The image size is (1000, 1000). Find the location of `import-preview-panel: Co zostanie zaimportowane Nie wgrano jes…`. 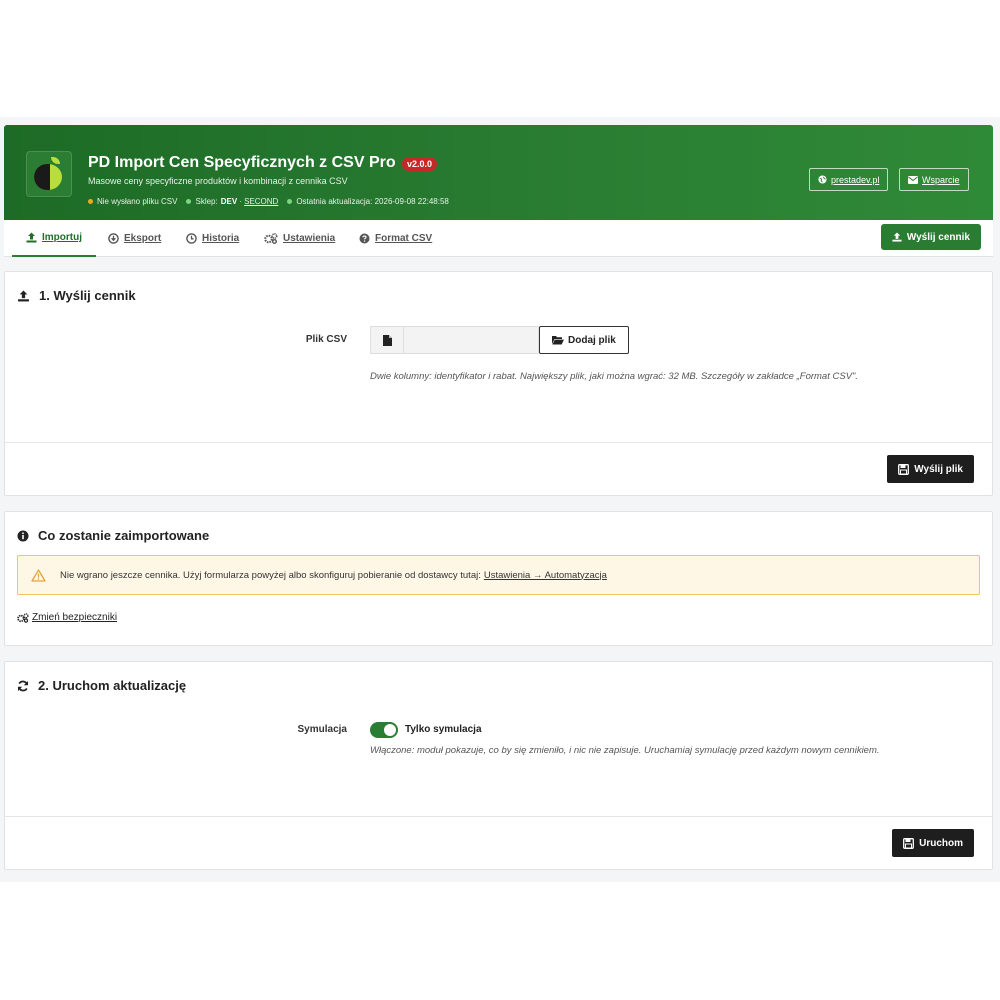

import-preview-panel: Co zostanie zaimportowane Nie wgrano jes… is located at coordinates (498, 578).